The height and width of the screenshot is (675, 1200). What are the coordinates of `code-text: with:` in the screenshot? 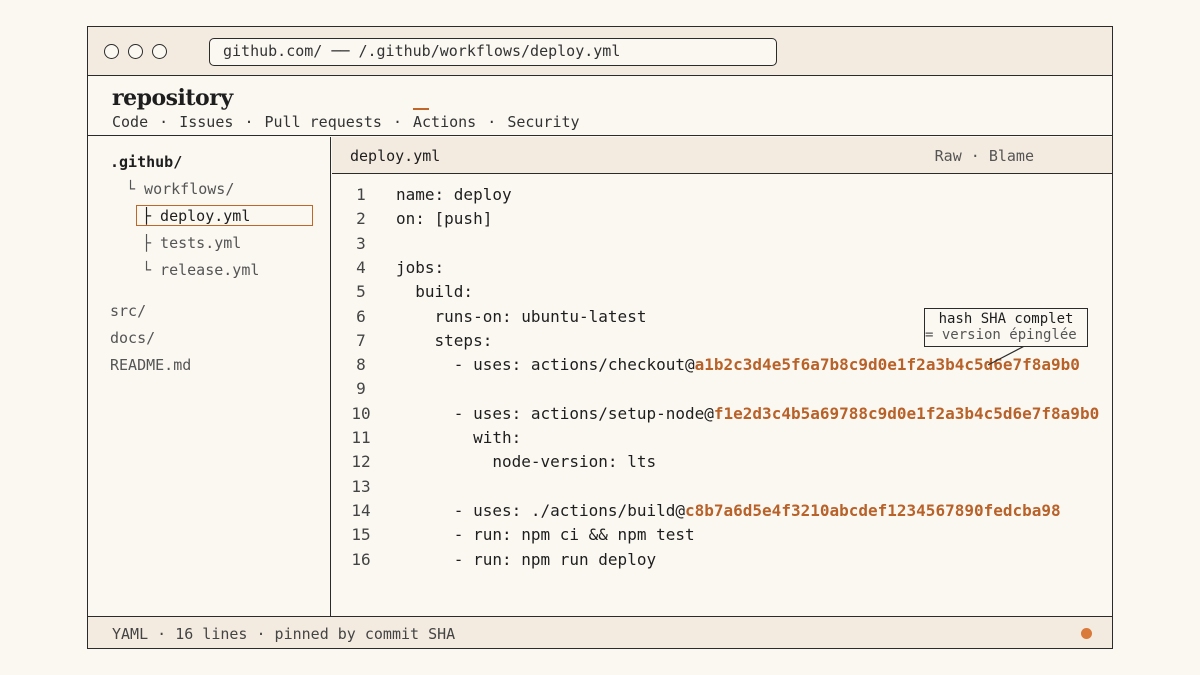 It's located at (459, 437).